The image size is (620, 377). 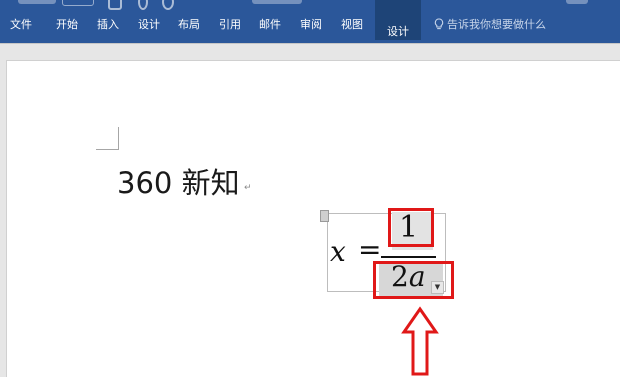 What do you see at coordinates (143, 5) in the screenshot?
I see `undo-icon` at bounding box center [143, 5].